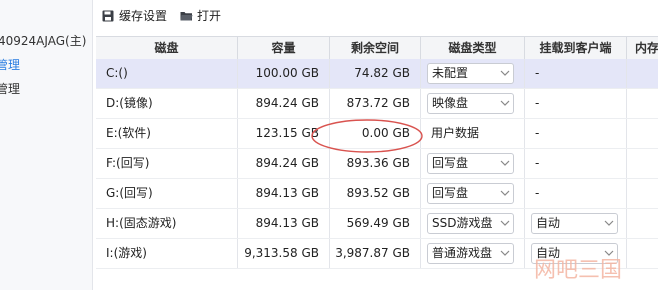 This screenshot has height=290, width=658. I want to click on disk-type-dropdown: SSD游戏盘, so click(470, 223).